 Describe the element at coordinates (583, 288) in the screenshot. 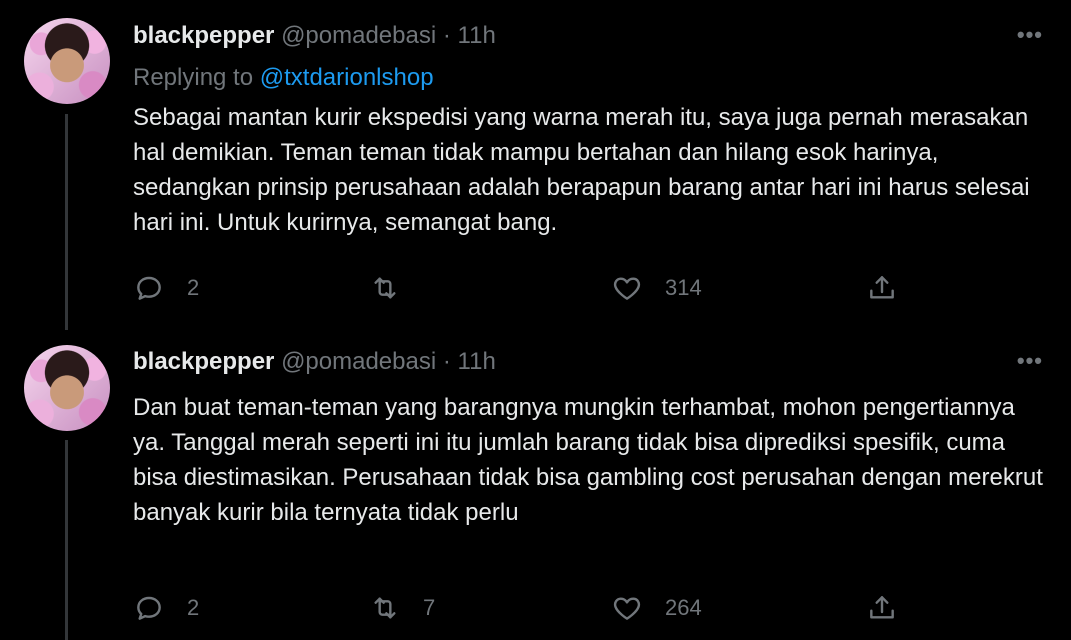

I see `tweet-actions: 2 314` at that location.